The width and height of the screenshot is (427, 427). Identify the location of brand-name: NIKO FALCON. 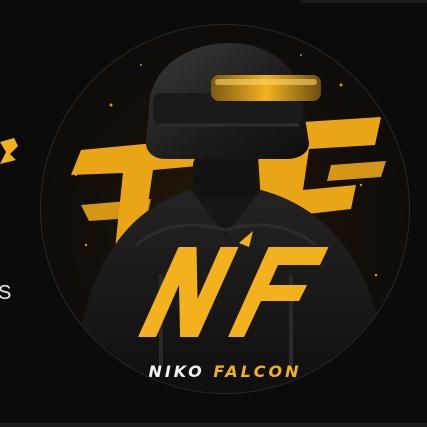
(225, 371).